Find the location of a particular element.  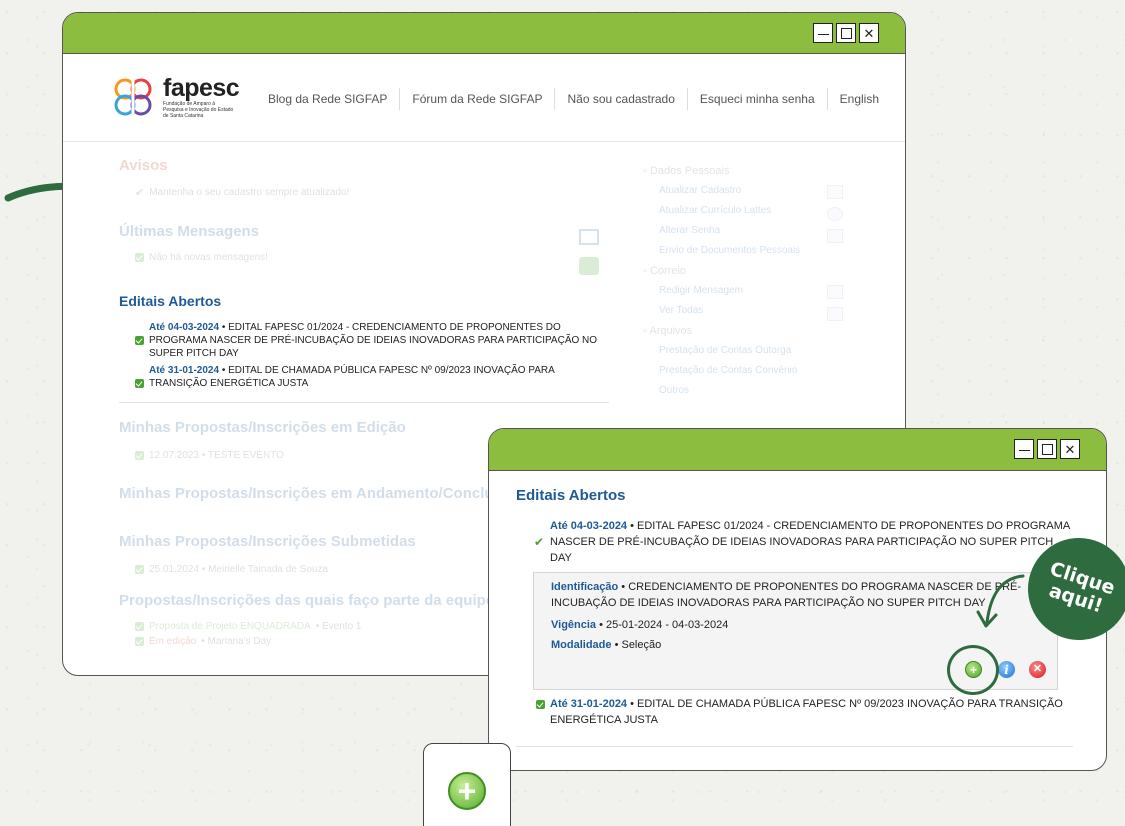

mensagens-item: Não há novas mensagens! is located at coordinates (208, 257).